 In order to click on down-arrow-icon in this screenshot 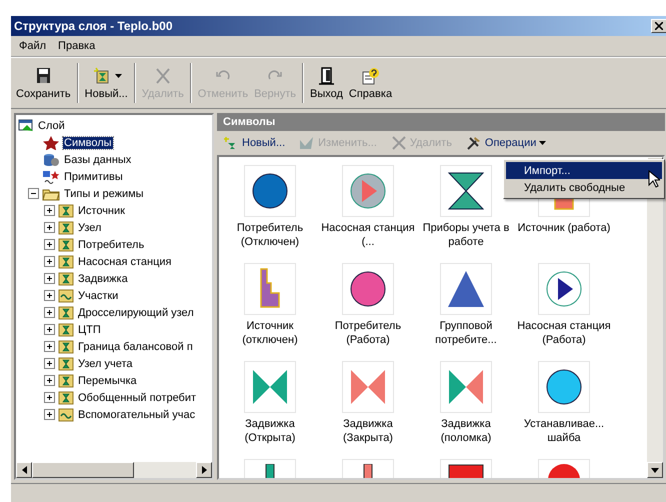, I will do `click(655, 470)`.